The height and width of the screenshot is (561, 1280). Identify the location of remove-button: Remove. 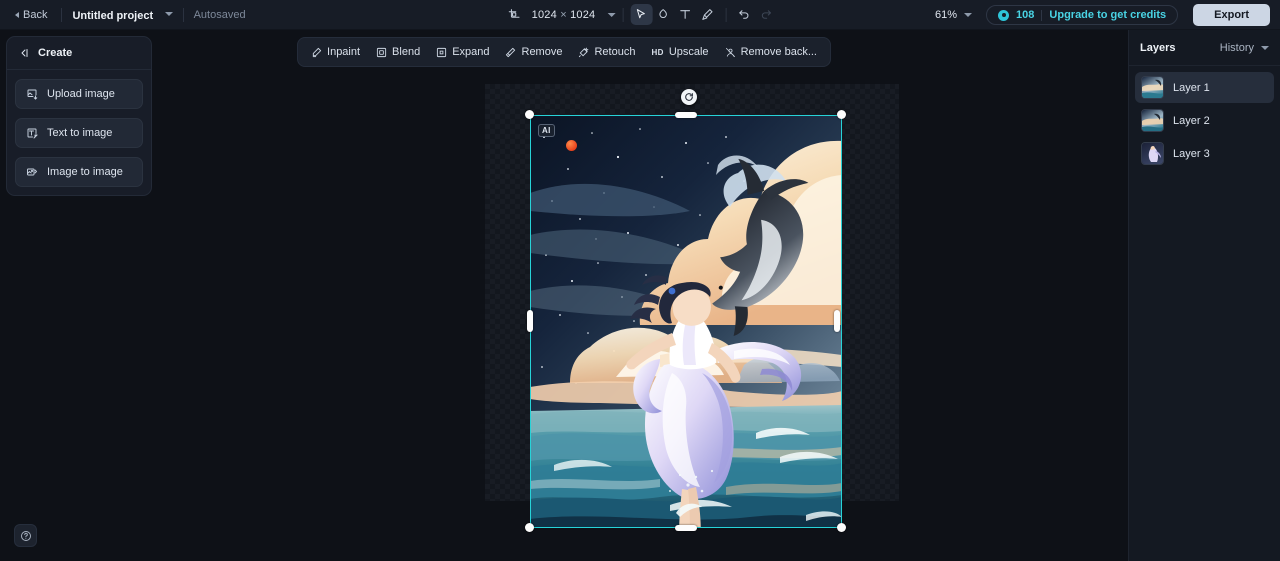
(534, 52).